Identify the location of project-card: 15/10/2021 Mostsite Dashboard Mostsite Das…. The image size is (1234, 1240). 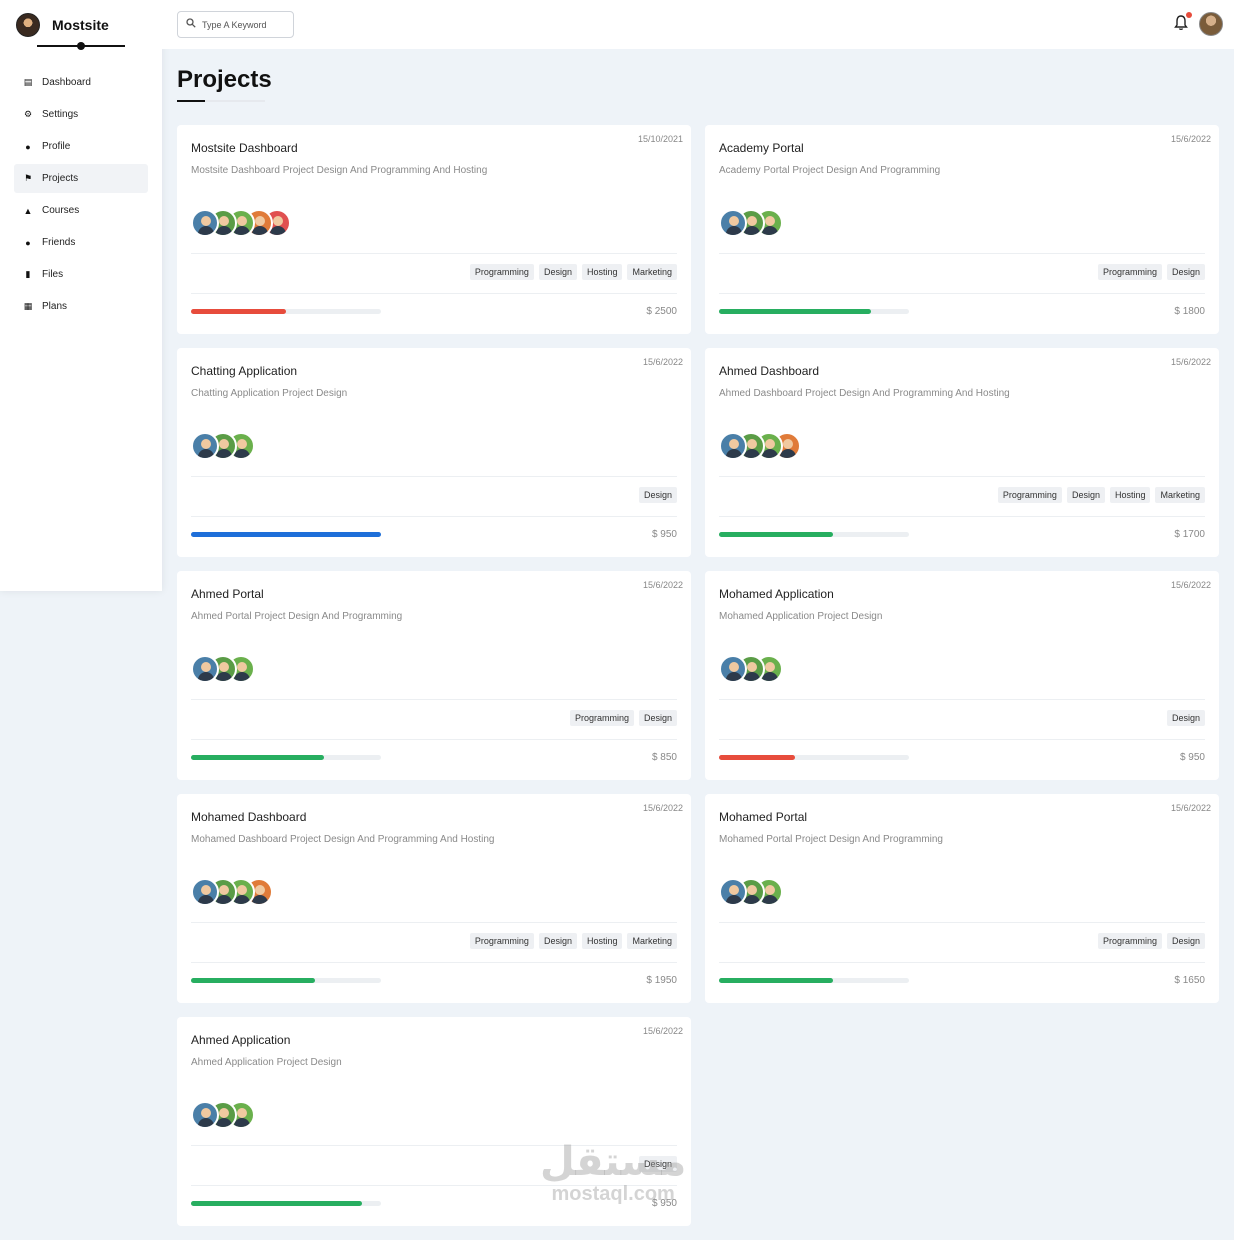
(434, 229).